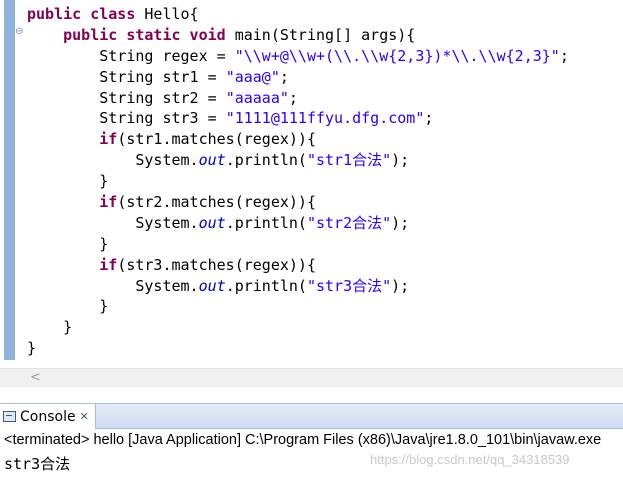 The width and height of the screenshot is (623, 479). Describe the element at coordinates (19, 32) in the screenshot. I see `fold-icon: ⊖` at that location.